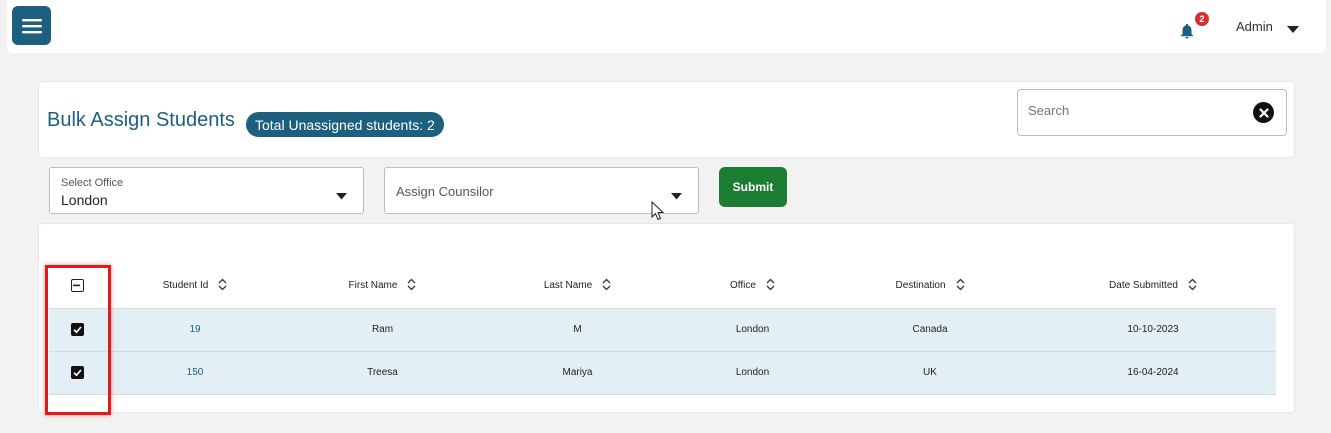  What do you see at coordinates (185, 286) in the screenshot?
I see `col-label: Student Id` at bounding box center [185, 286].